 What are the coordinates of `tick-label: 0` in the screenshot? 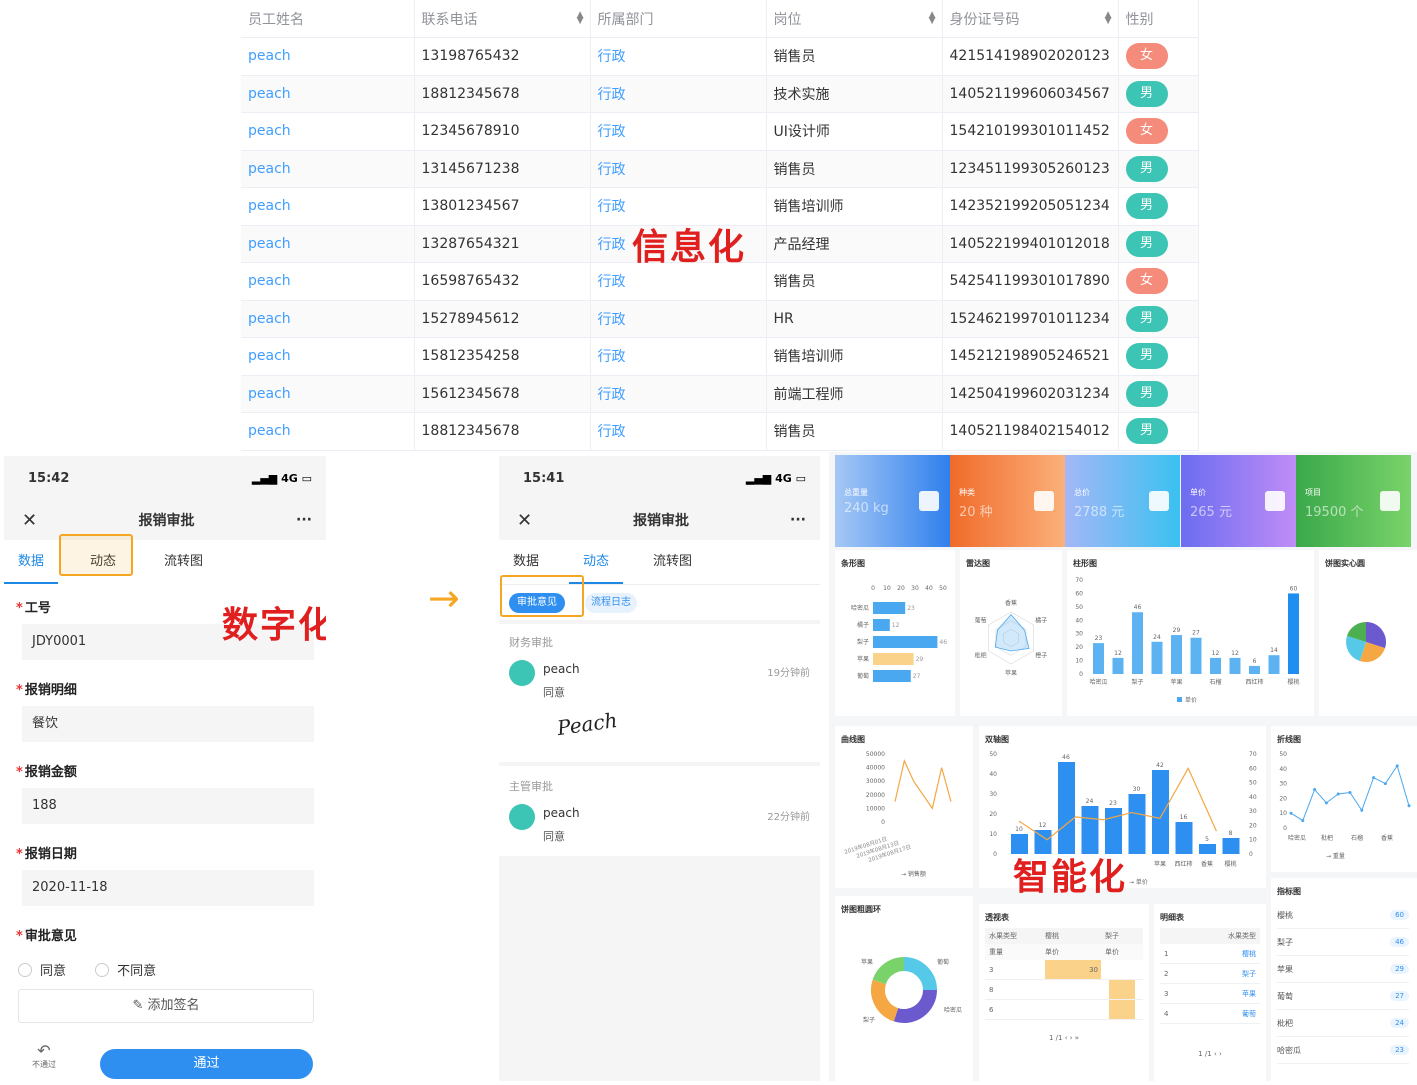 It's located at (1251, 854).